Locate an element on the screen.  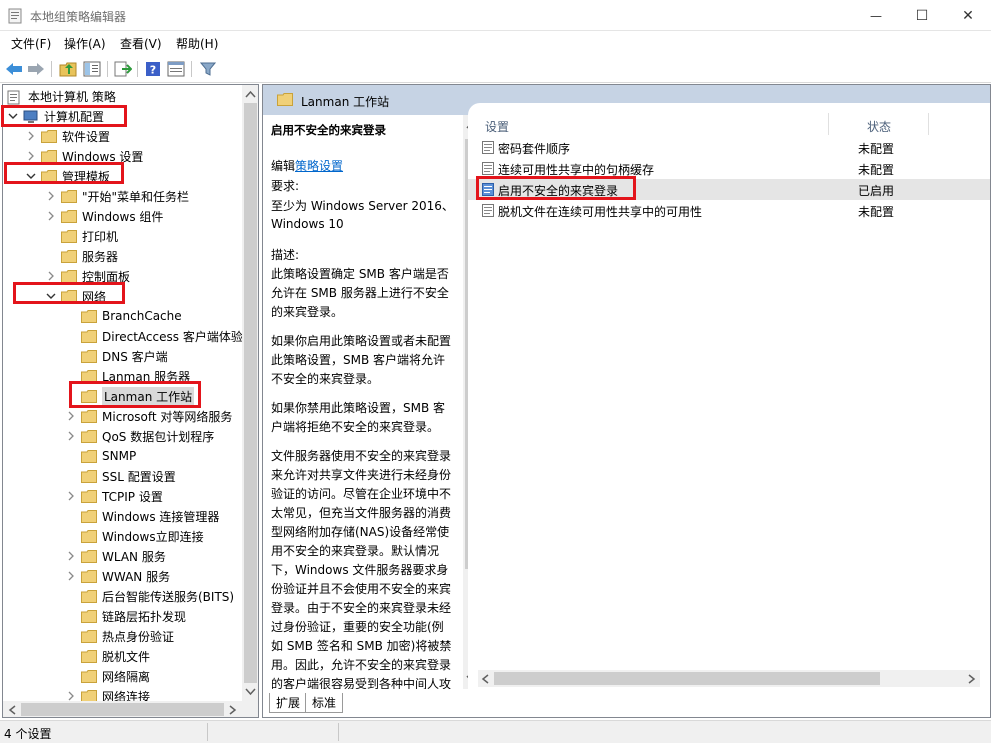
properties-icon is located at coordinates (176, 69).